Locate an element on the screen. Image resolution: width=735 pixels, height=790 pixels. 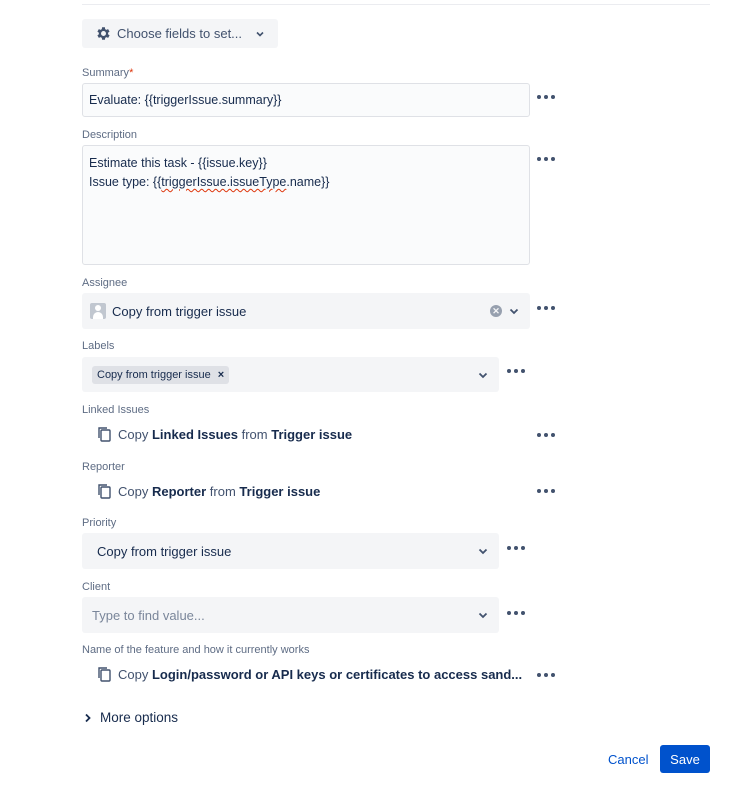
assignee-value: Copy from trigger issue is located at coordinates (179, 311).